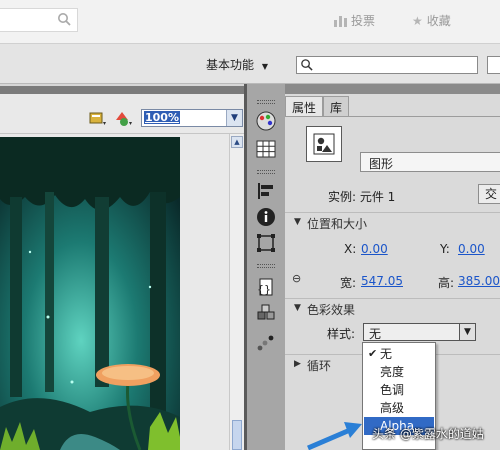 This screenshot has width=500, height=450. What do you see at coordinates (122, 90) in the screenshot?
I see `stage-title-bar` at bounding box center [122, 90].